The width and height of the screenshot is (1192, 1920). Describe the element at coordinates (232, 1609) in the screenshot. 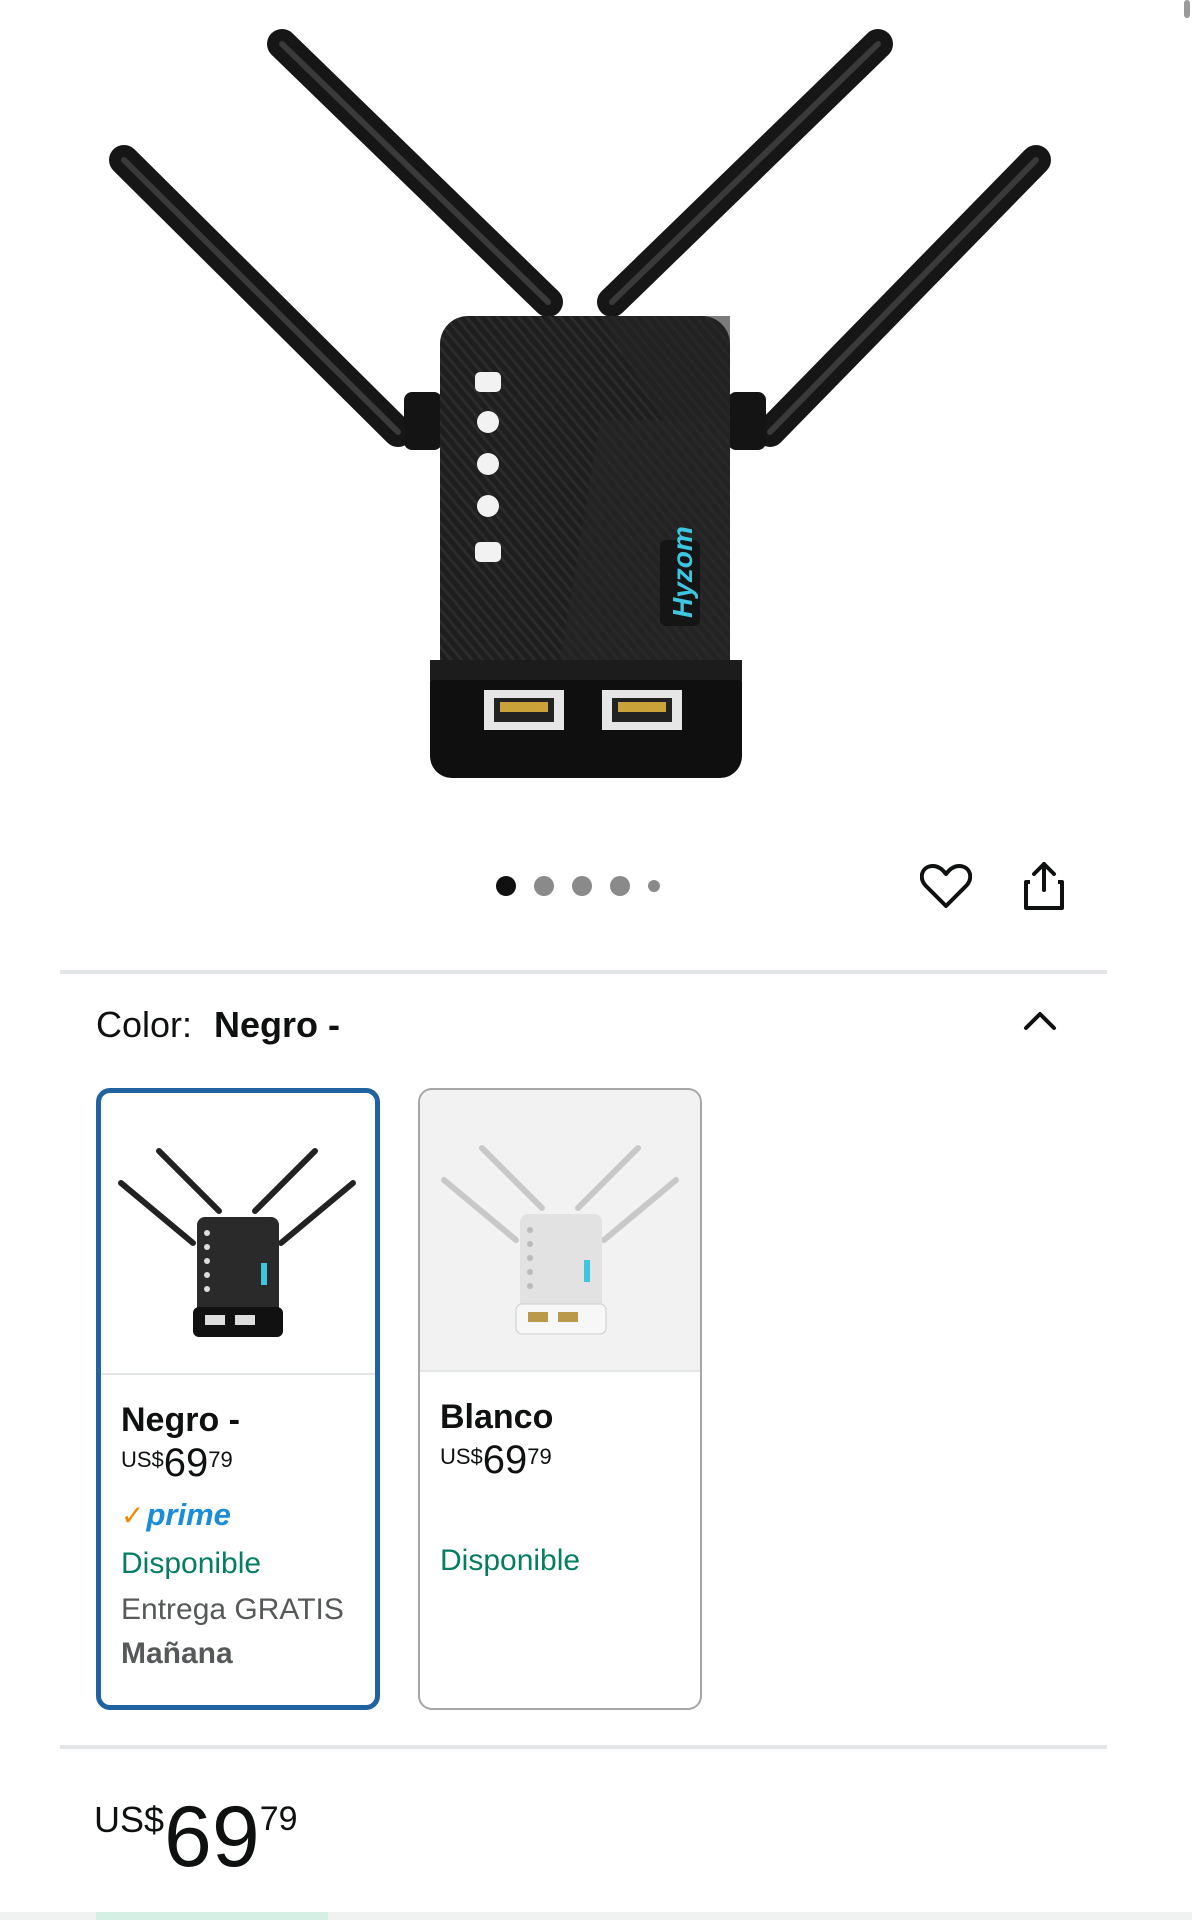

I see `delivery-info: Entrega GRATIS` at that location.